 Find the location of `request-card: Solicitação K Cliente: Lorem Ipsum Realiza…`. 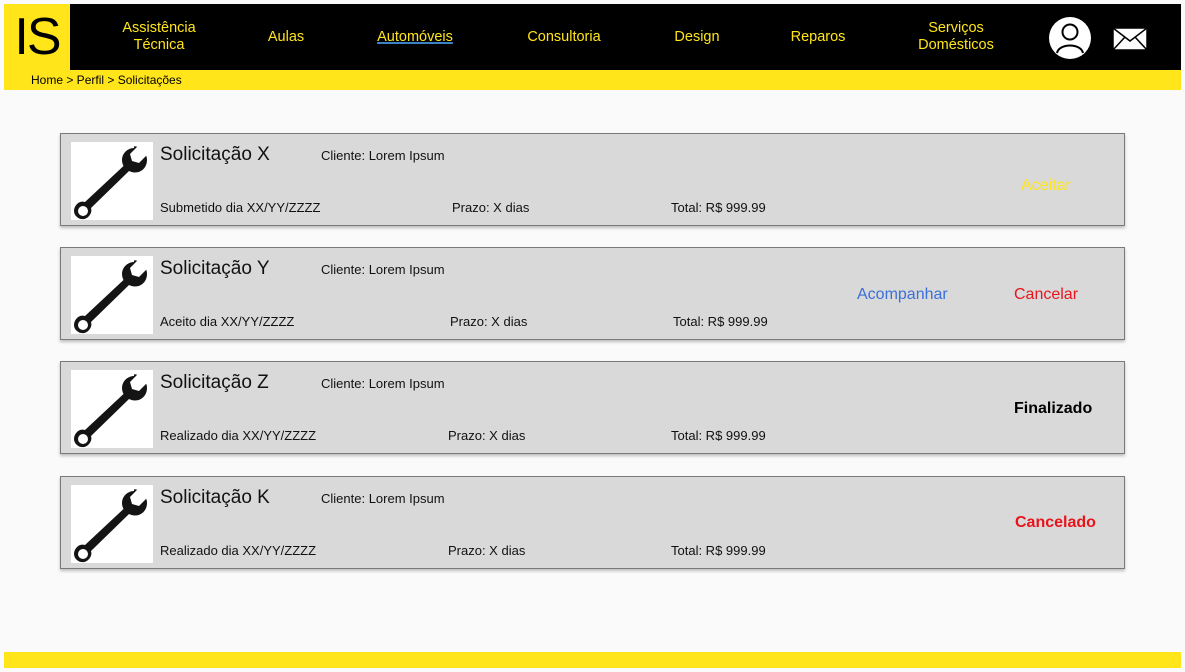

request-card: Solicitação K Cliente: Lorem Ipsum Realiza… is located at coordinates (592, 522).